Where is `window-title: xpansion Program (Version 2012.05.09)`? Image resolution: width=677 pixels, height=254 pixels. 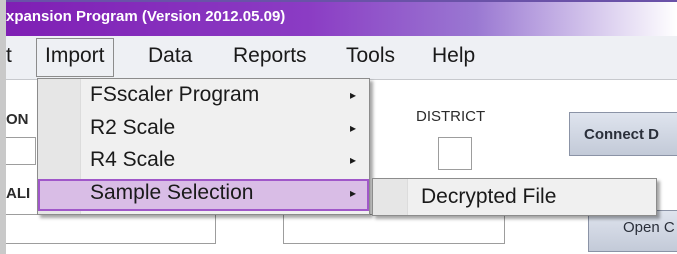 window-title: xpansion Program (Version 2012.05.09) is located at coordinates (146, 16).